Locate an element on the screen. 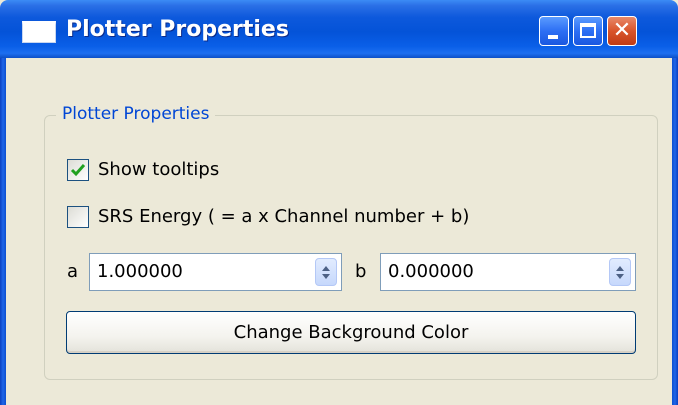 Image resolution: width=678 pixels, height=405 pixels. param-b-value: 0.000000 is located at coordinates (431, 272).